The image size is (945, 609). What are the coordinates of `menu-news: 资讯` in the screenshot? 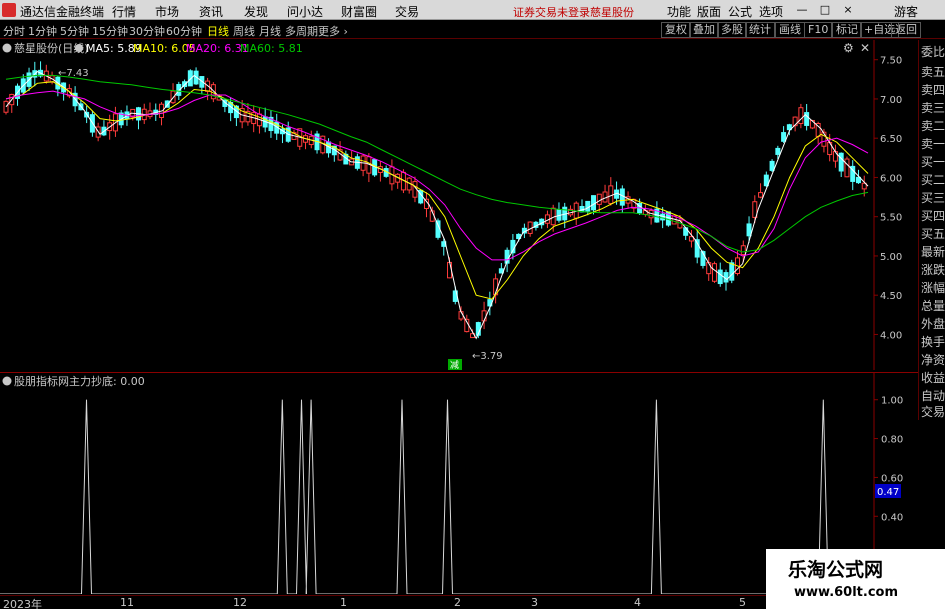 It's located at (211, 11).